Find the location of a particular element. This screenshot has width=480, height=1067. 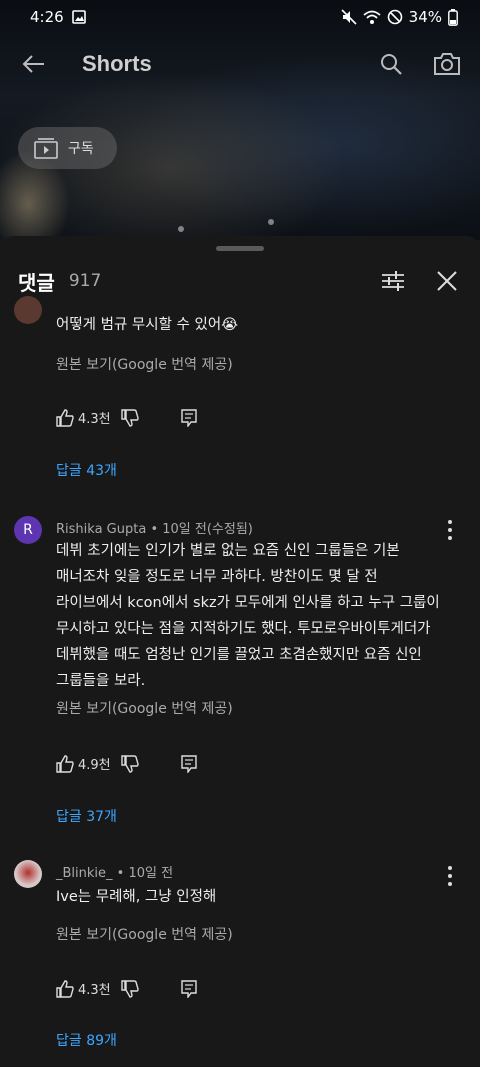

comments-header: 댓글 917 is located at coordinates (240, 281).